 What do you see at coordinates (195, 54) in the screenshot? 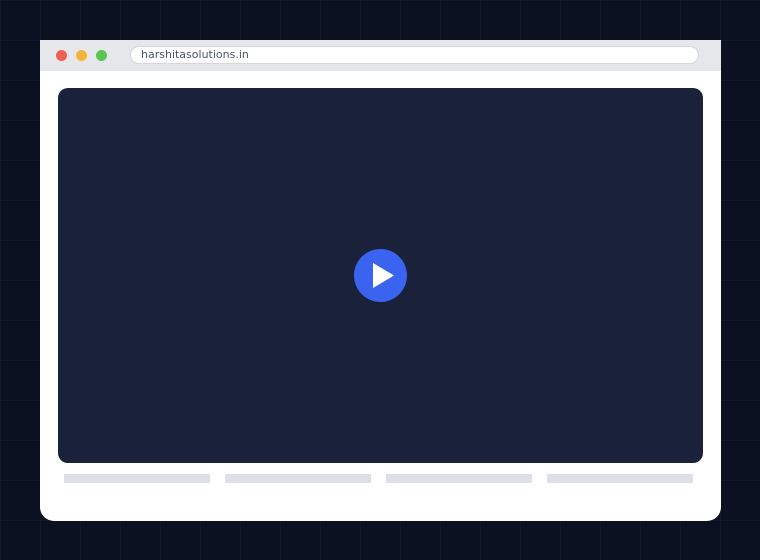
I see `address-bar-url: harshitasolutions.in` at bounding box center [195, 54].